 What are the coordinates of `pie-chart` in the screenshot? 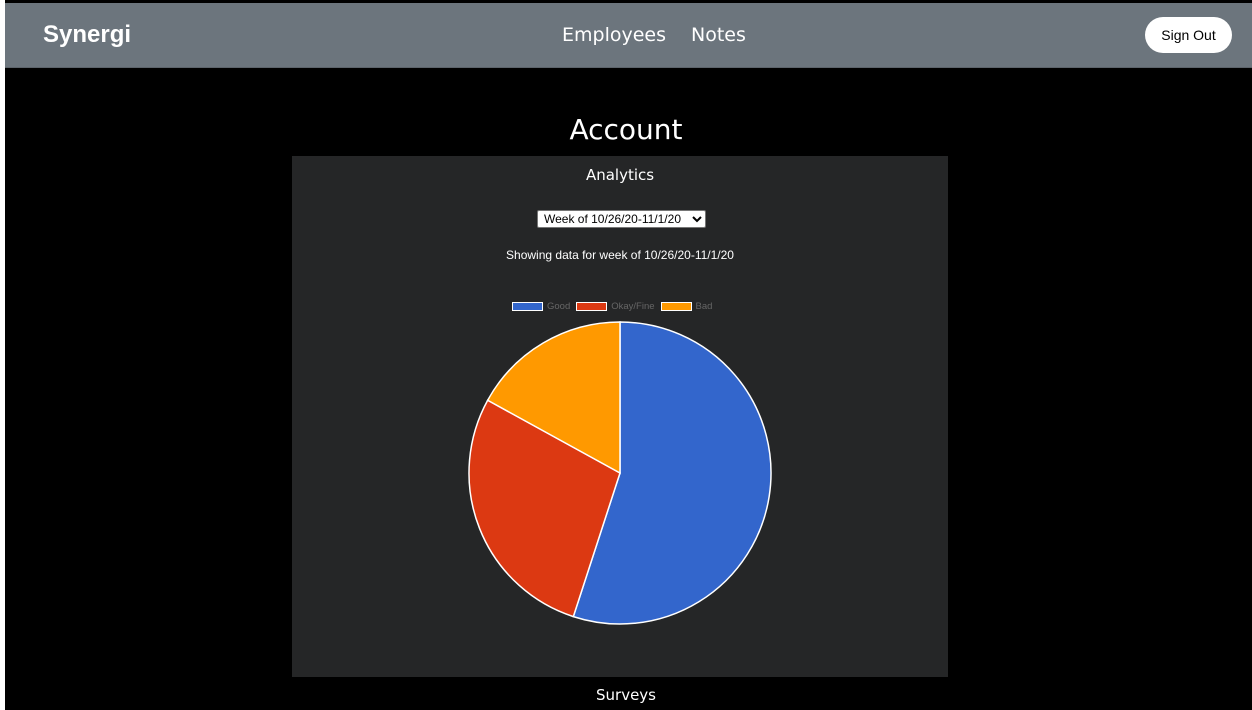 It's located at (620, 473).